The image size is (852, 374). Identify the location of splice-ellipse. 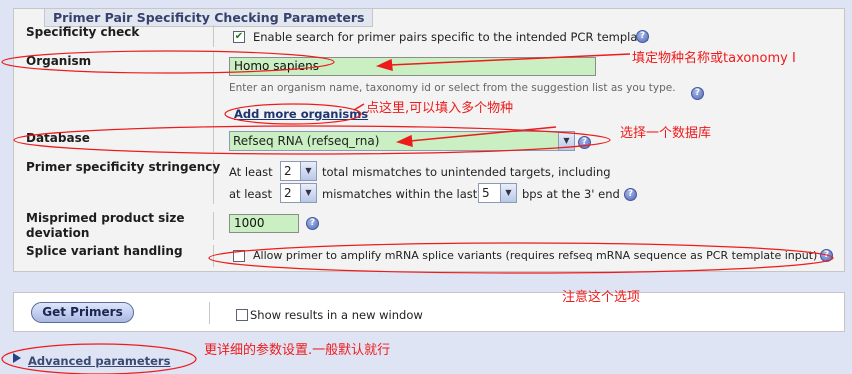
(521, 258).